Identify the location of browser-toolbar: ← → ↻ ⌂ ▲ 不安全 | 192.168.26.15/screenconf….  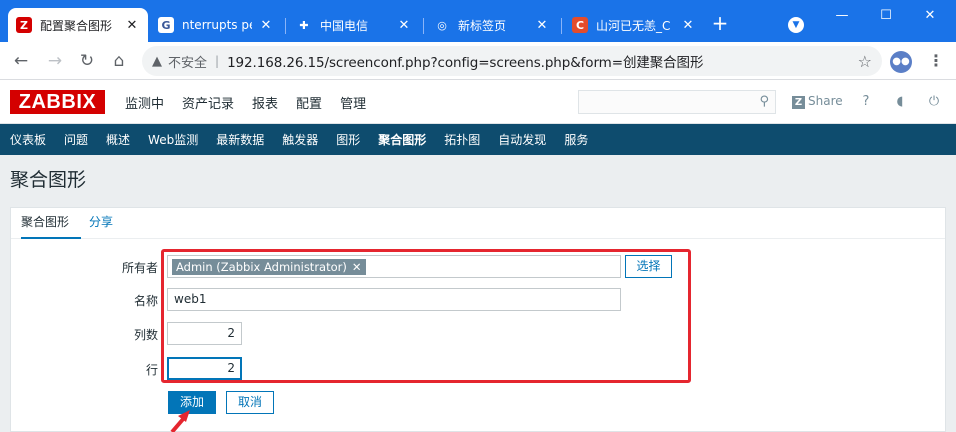
(478, 61).